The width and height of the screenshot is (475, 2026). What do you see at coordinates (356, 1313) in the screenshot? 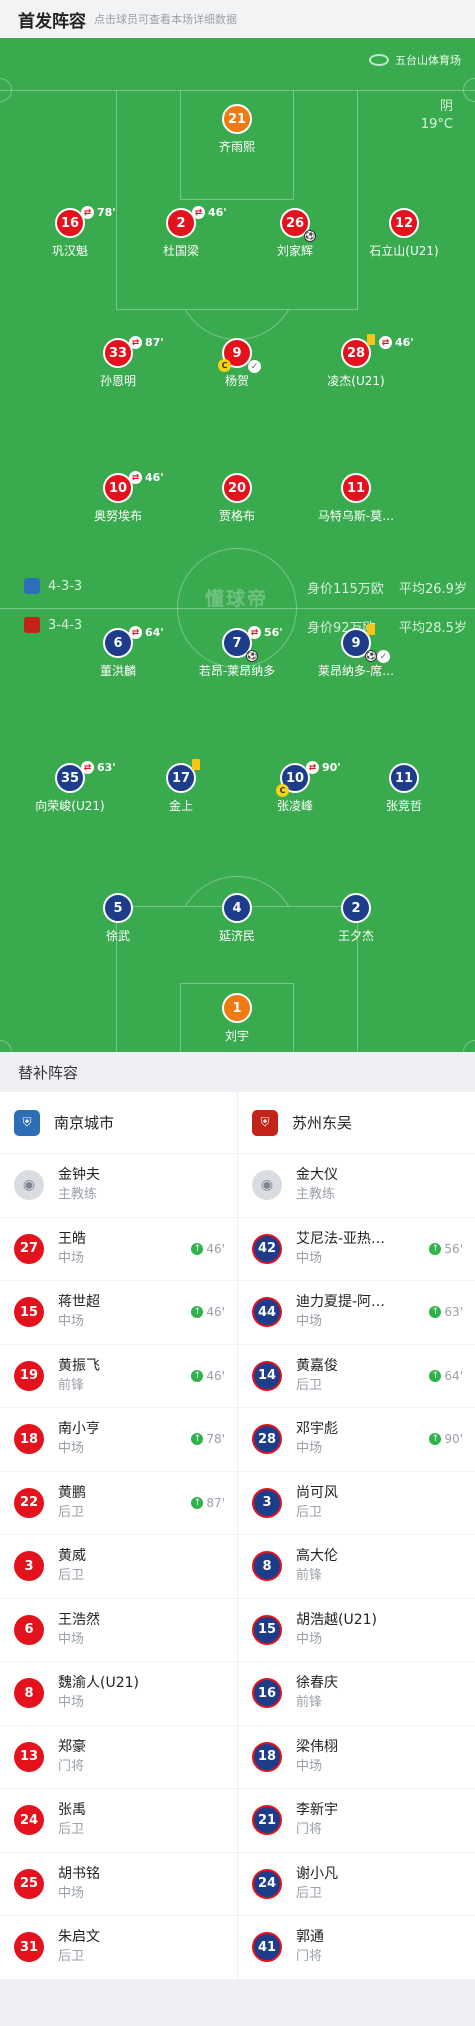
I see `away-bench-player: 44 迪力夏提-阿… 中场 ↑ 63'` at bounding box center [356, 1313].